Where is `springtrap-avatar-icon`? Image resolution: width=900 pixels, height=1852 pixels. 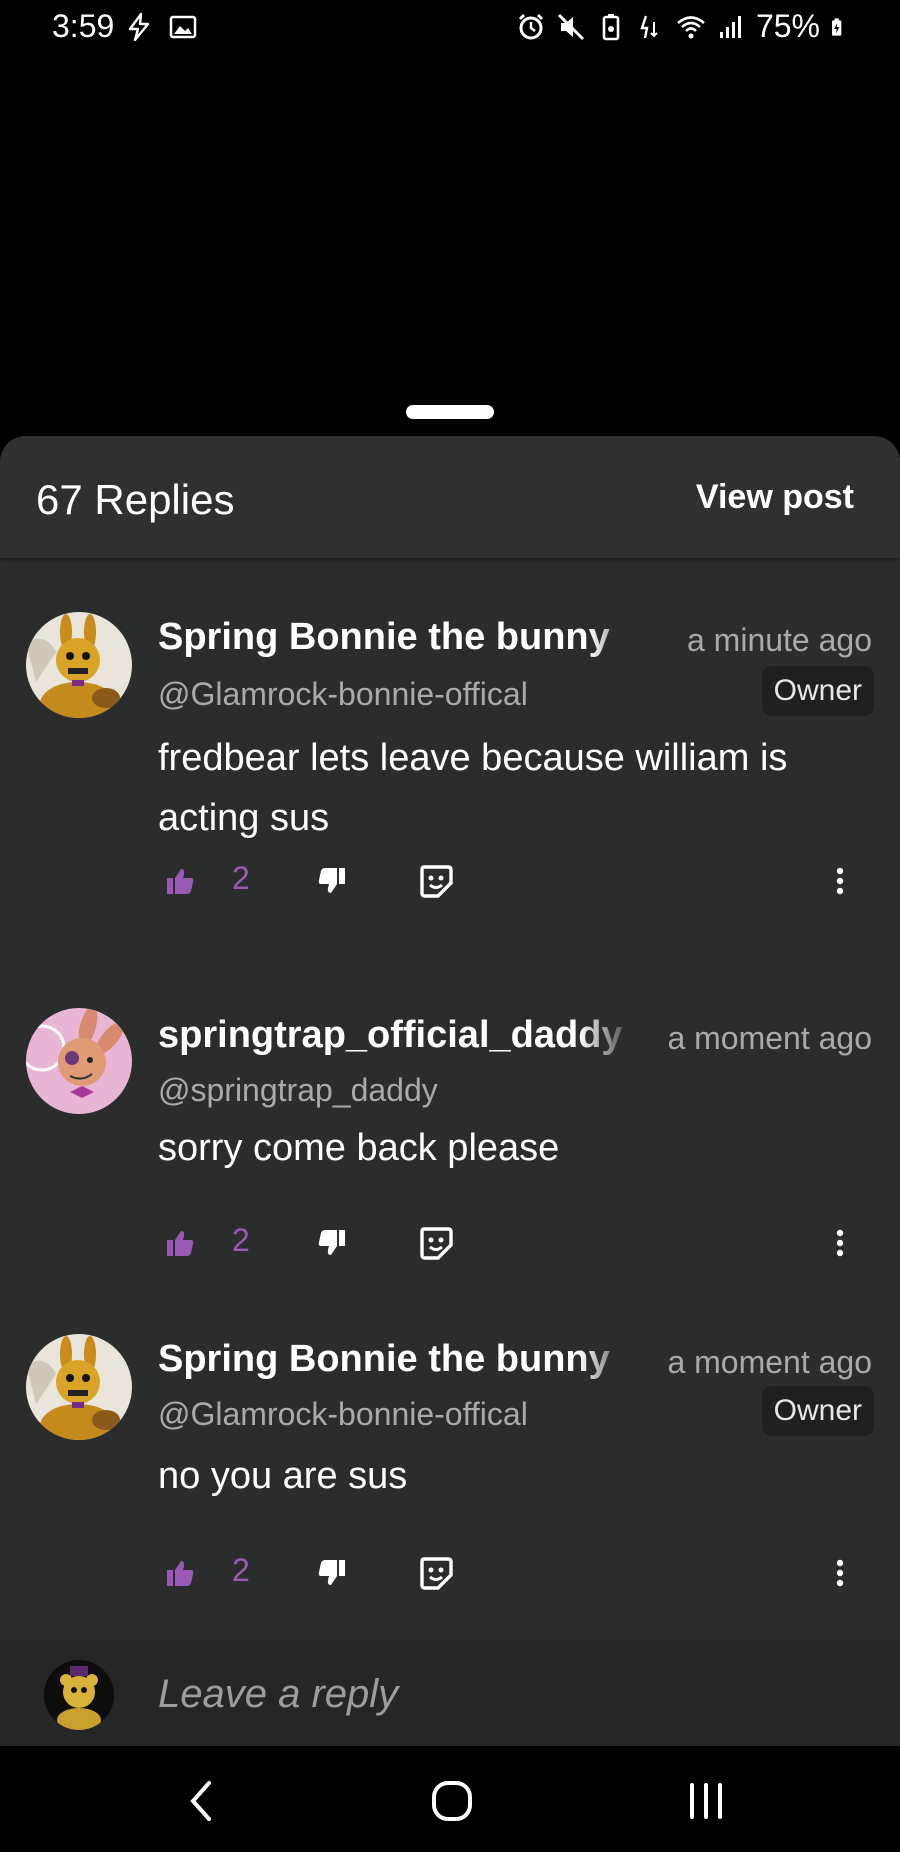
springtrap-avatar-icon is located at coordinates (79, 1061).